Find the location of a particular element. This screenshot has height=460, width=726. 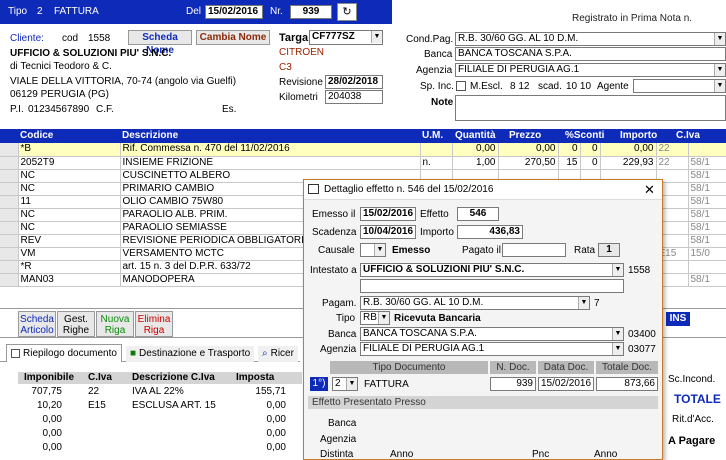

doc-n: 939 is located at coordinates (513, 384).